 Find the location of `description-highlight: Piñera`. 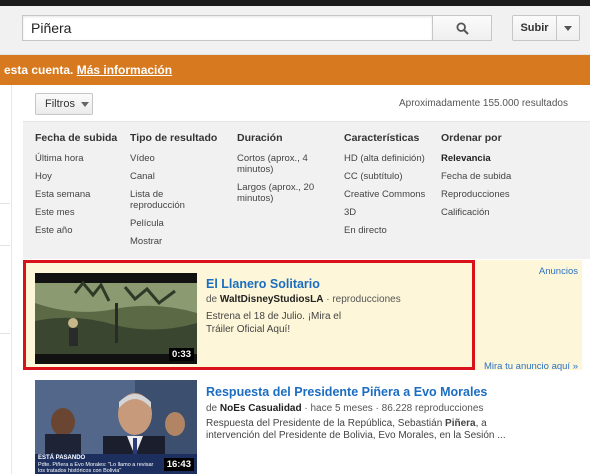

description-highlight: Piñera is located at coordinates (460, 423).